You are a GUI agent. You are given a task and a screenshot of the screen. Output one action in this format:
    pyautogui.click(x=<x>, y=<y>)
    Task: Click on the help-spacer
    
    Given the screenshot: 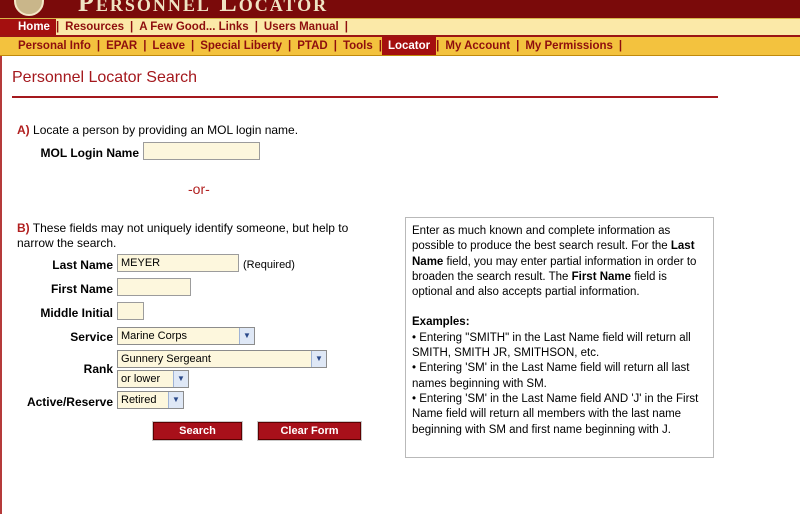 What is the action you would take?
    pyautogui.click(x=559, y=307)
    